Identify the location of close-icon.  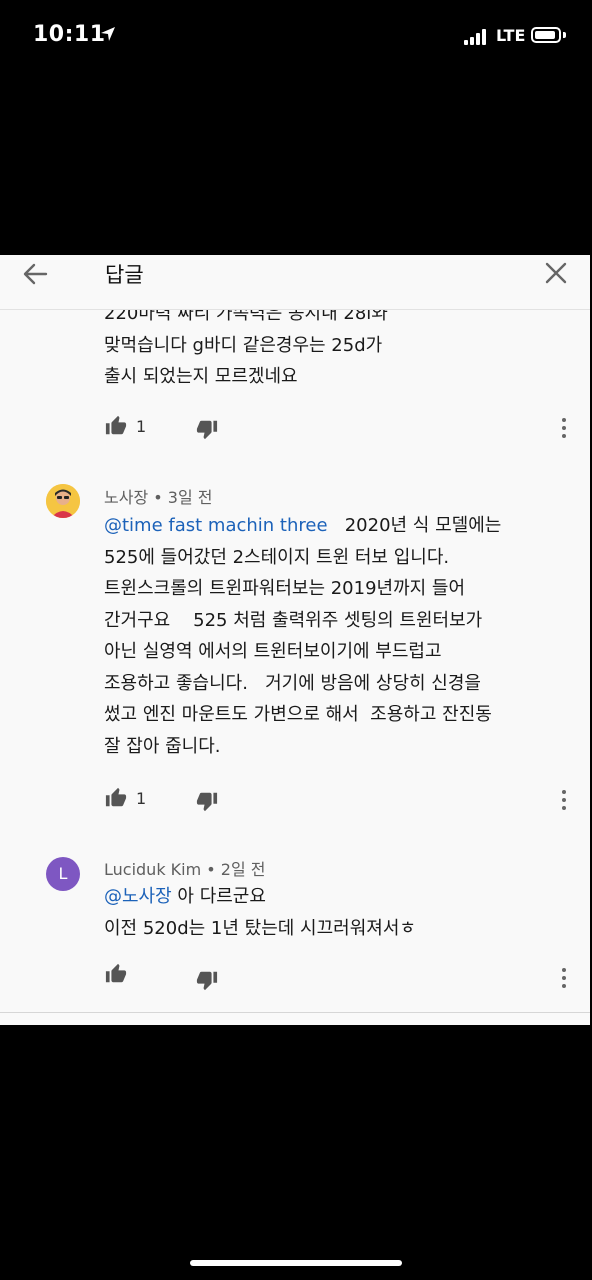
(556, 273).